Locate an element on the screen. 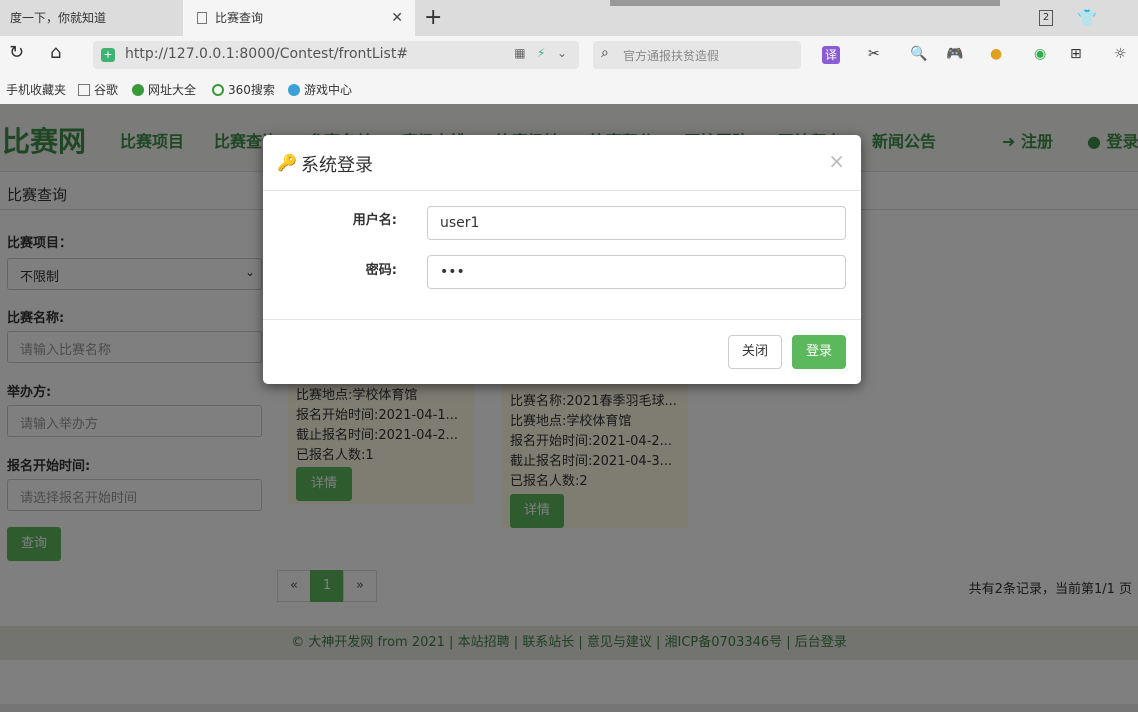  browser-tab-baidu: 度一下，你就知道 is located at coordinates (91, 18).